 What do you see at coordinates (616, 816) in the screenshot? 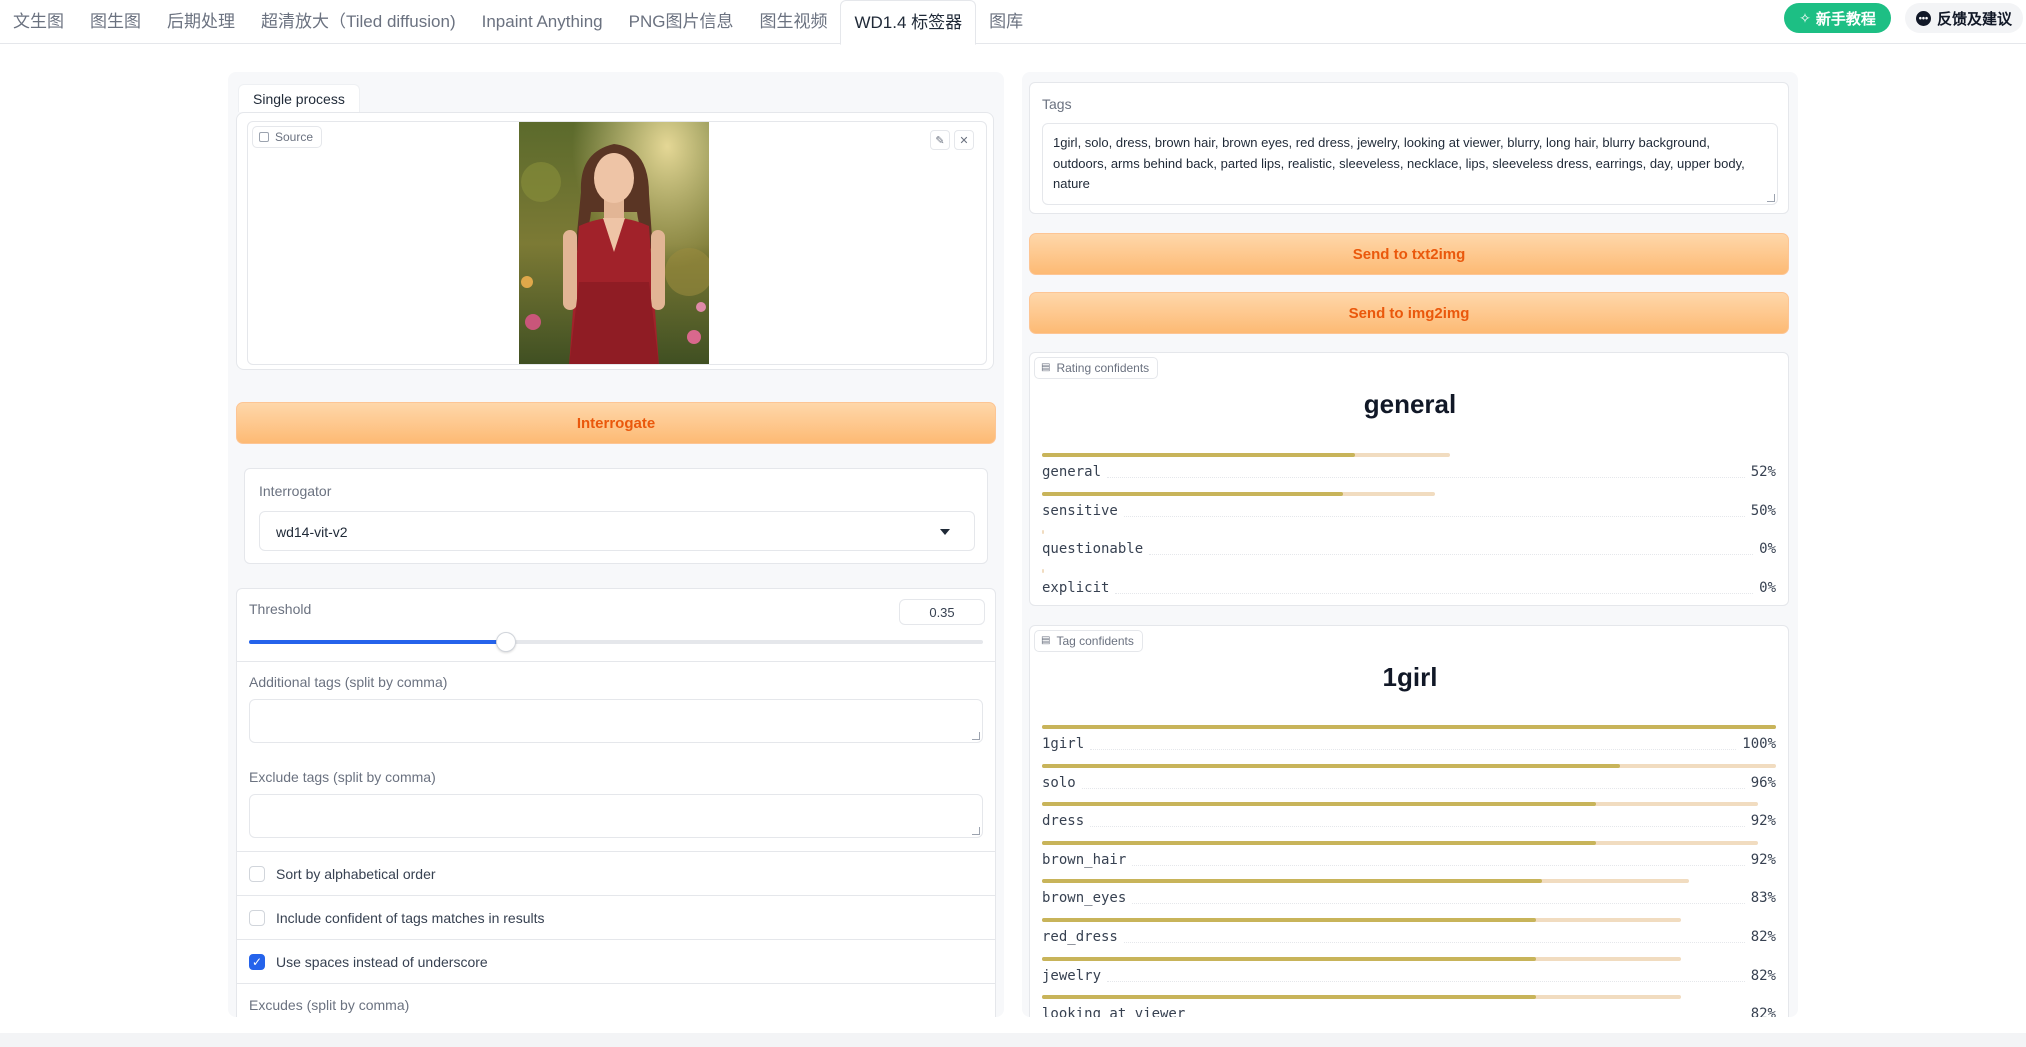
I see `exclude-tags-input` at bounding box center [616, 816].